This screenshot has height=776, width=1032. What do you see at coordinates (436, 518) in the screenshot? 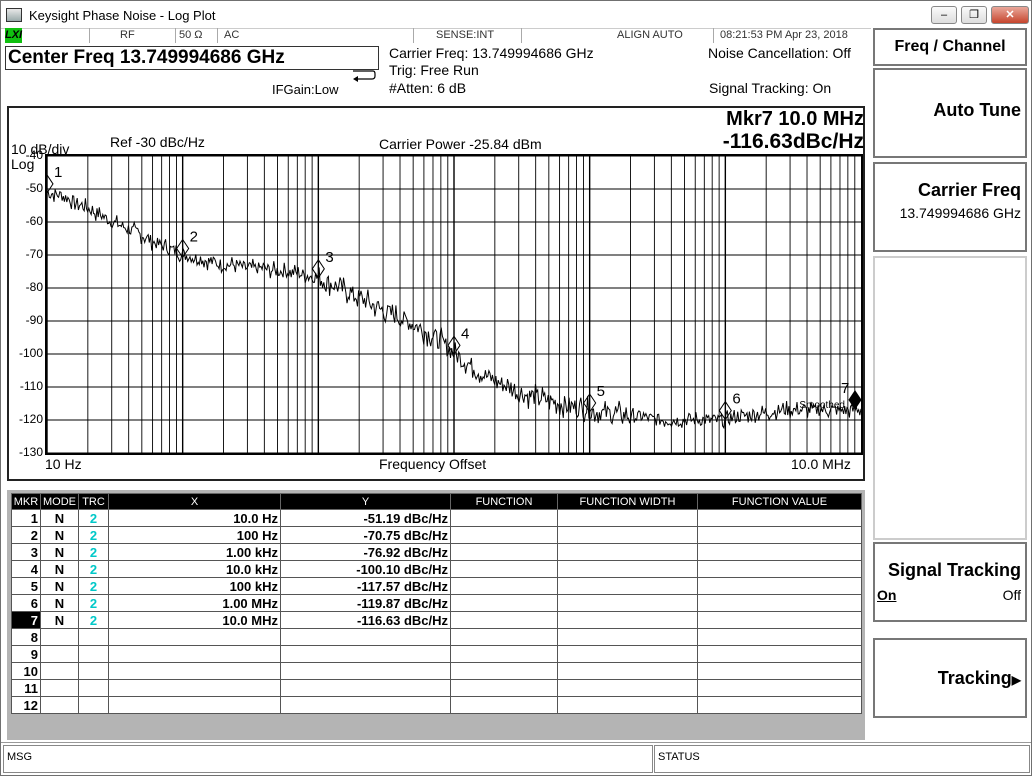
I see `marker-table-row: 1 N 2 10.0 Hz -51.19 dBc/Hz` at bounding box center [436, 518].